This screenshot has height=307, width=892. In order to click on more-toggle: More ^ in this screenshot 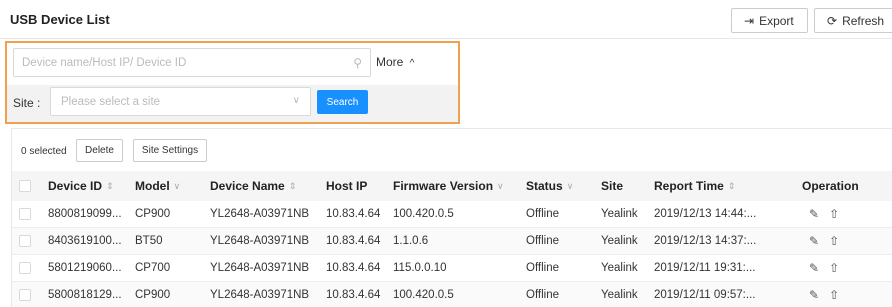, I will do `click(395, 62)`.